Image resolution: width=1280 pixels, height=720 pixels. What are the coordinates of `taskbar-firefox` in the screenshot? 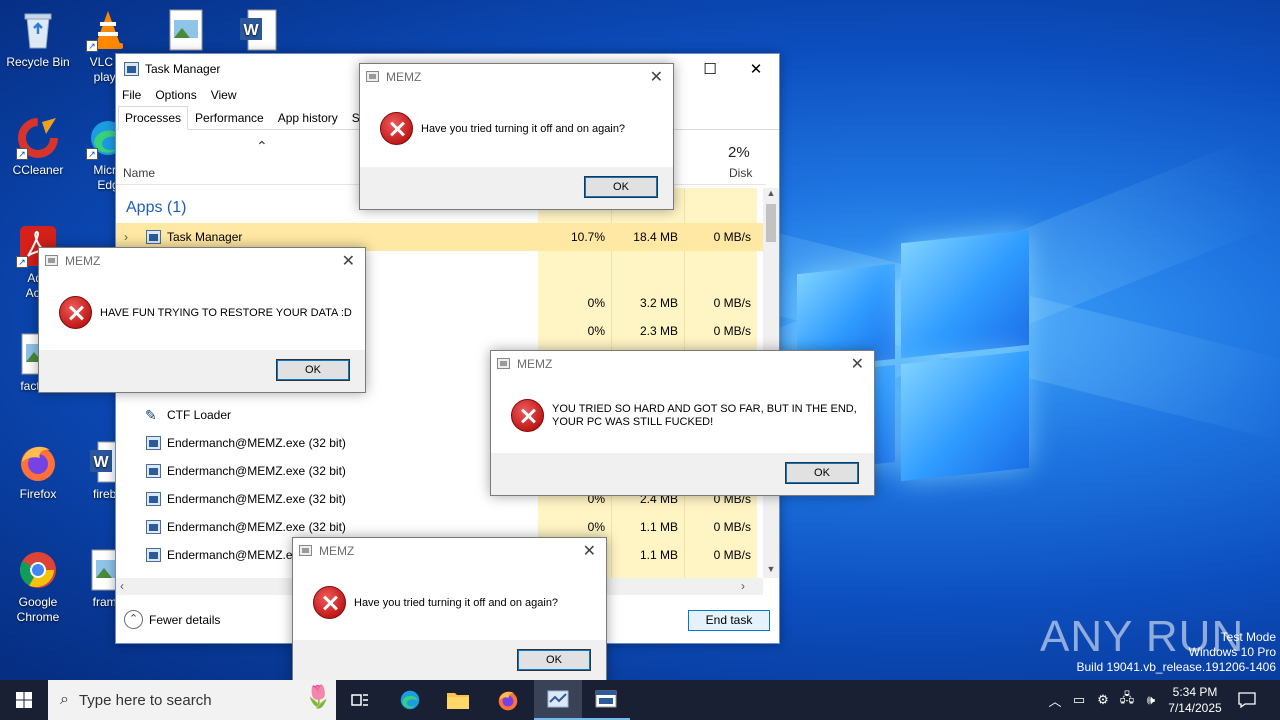 It's located at (508, 700).